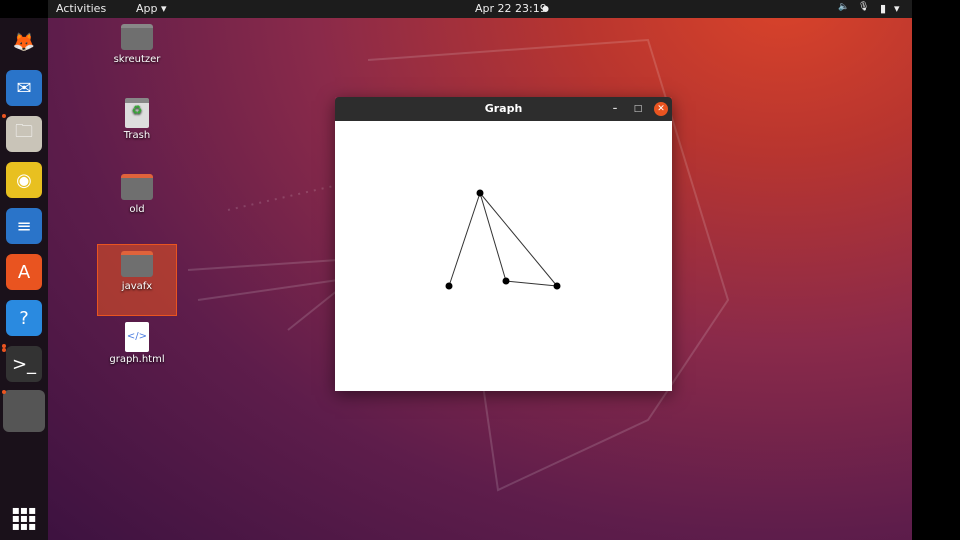 This screenshot has width=960, height=540. Describe the element at coordinates (24, 364) in the screenshot. I see `dock-terminal-icon: >_` at that location.